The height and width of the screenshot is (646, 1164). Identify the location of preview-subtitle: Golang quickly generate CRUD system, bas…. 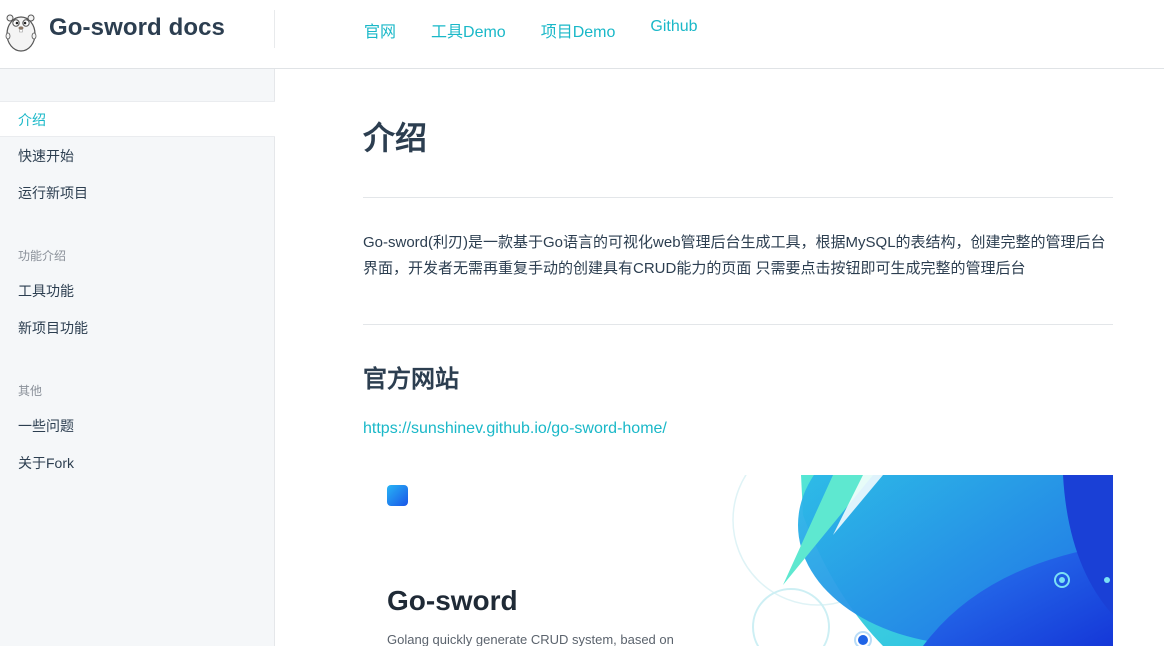
(530, 639).